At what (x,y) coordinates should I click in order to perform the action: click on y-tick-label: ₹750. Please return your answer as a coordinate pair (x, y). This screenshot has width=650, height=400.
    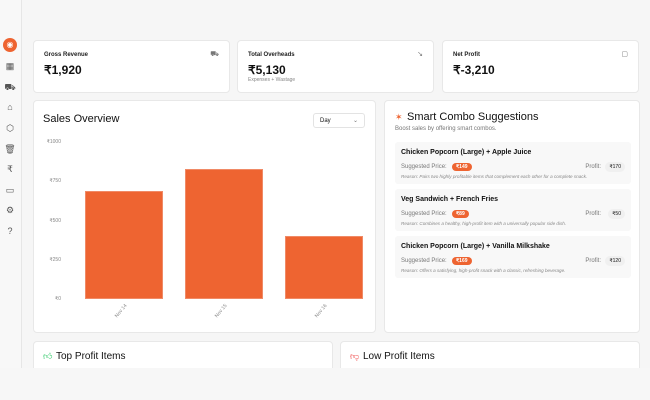
    Looking at the image, I should click on (55, 181).